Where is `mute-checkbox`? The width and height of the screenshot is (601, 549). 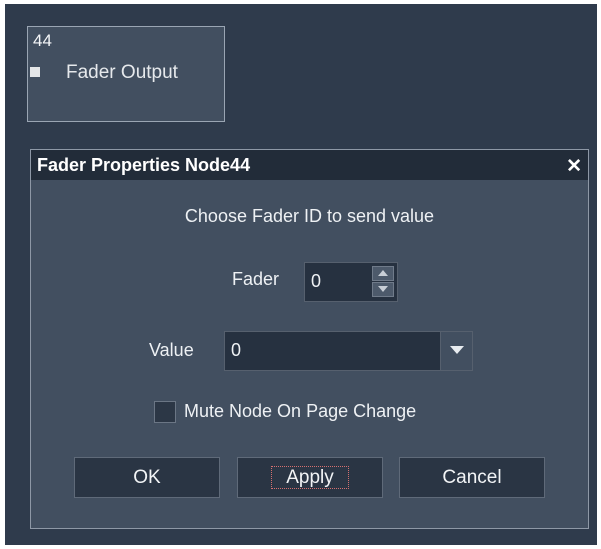 mute-checkbox is located at coordinates (165, 412).